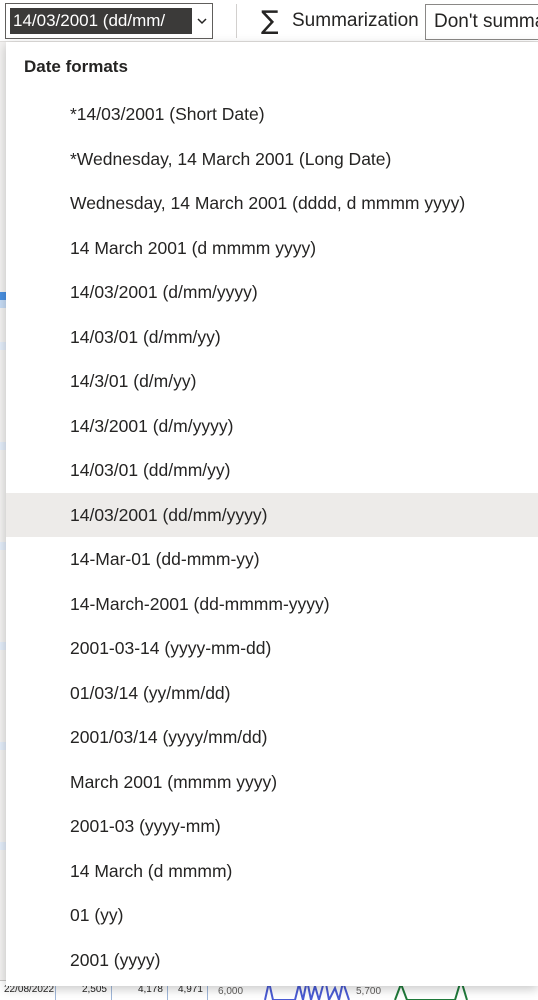 The image size is (538, 1000). Describe the element at coordinates (101, 21) in the screenshot. I see `format-dropdown-value: 14/03/2001 (dd/mm/` at that location.